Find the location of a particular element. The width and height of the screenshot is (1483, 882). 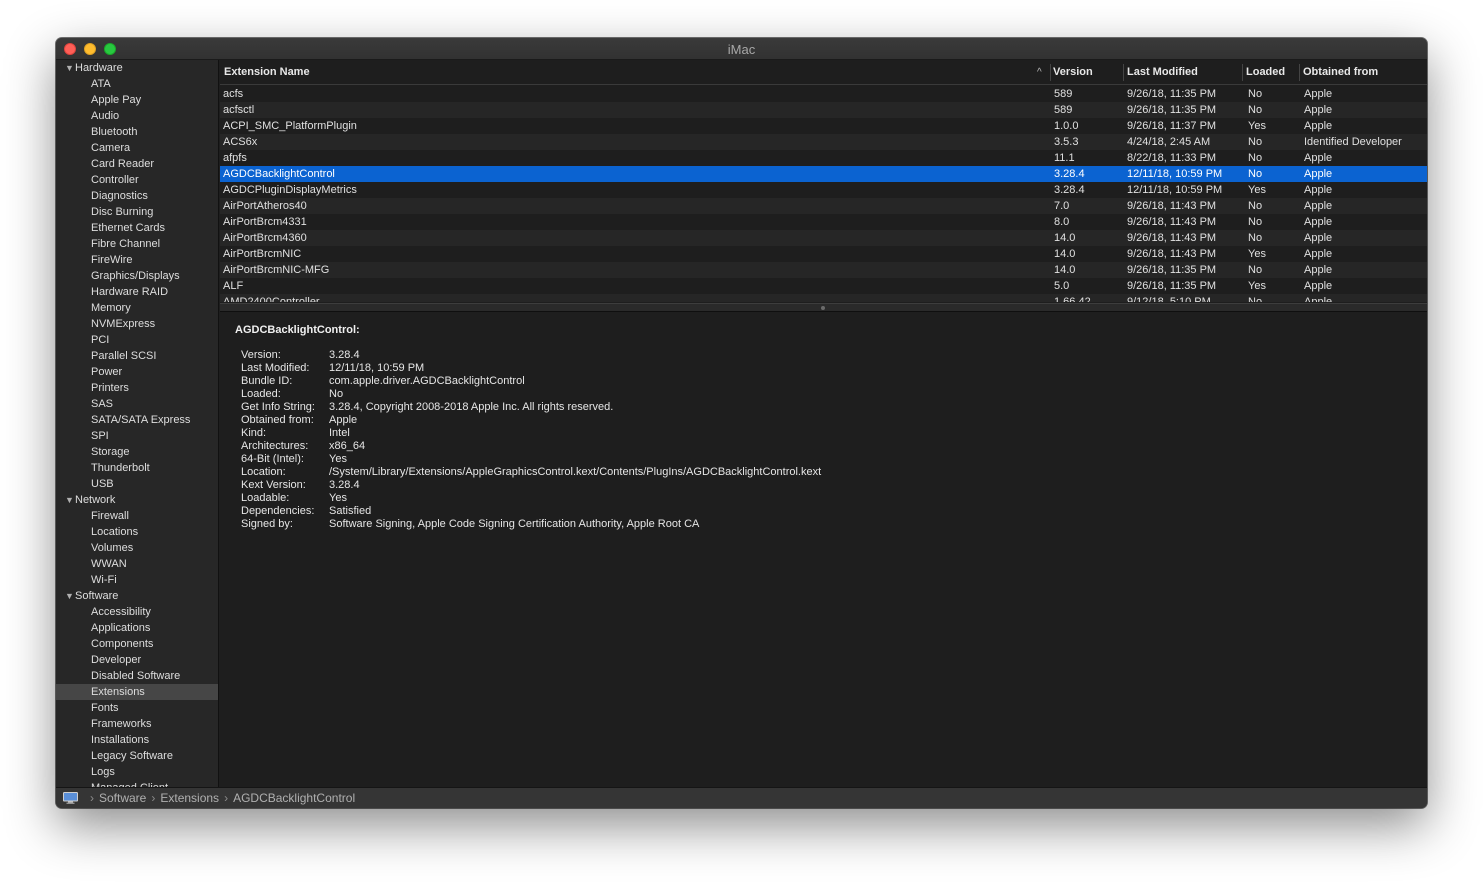

sidebar-item-nvmexpress: NVMExpress is located at coordinates (137, 324).